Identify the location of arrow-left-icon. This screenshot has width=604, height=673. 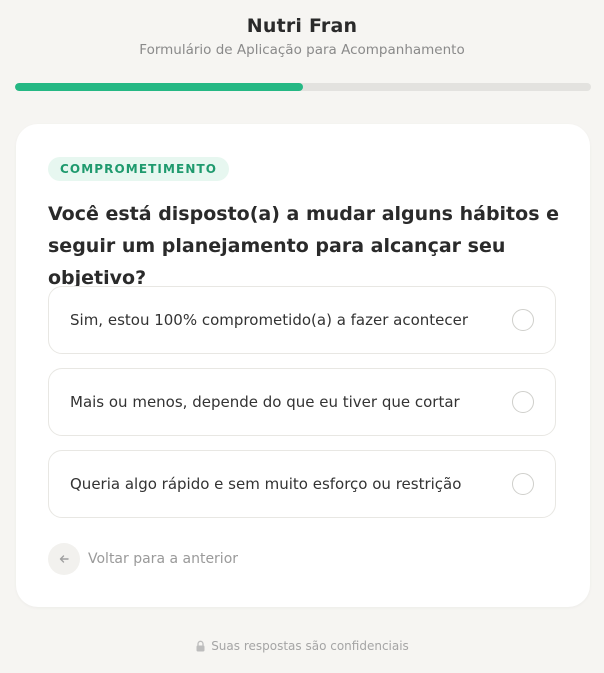
(64, 559).